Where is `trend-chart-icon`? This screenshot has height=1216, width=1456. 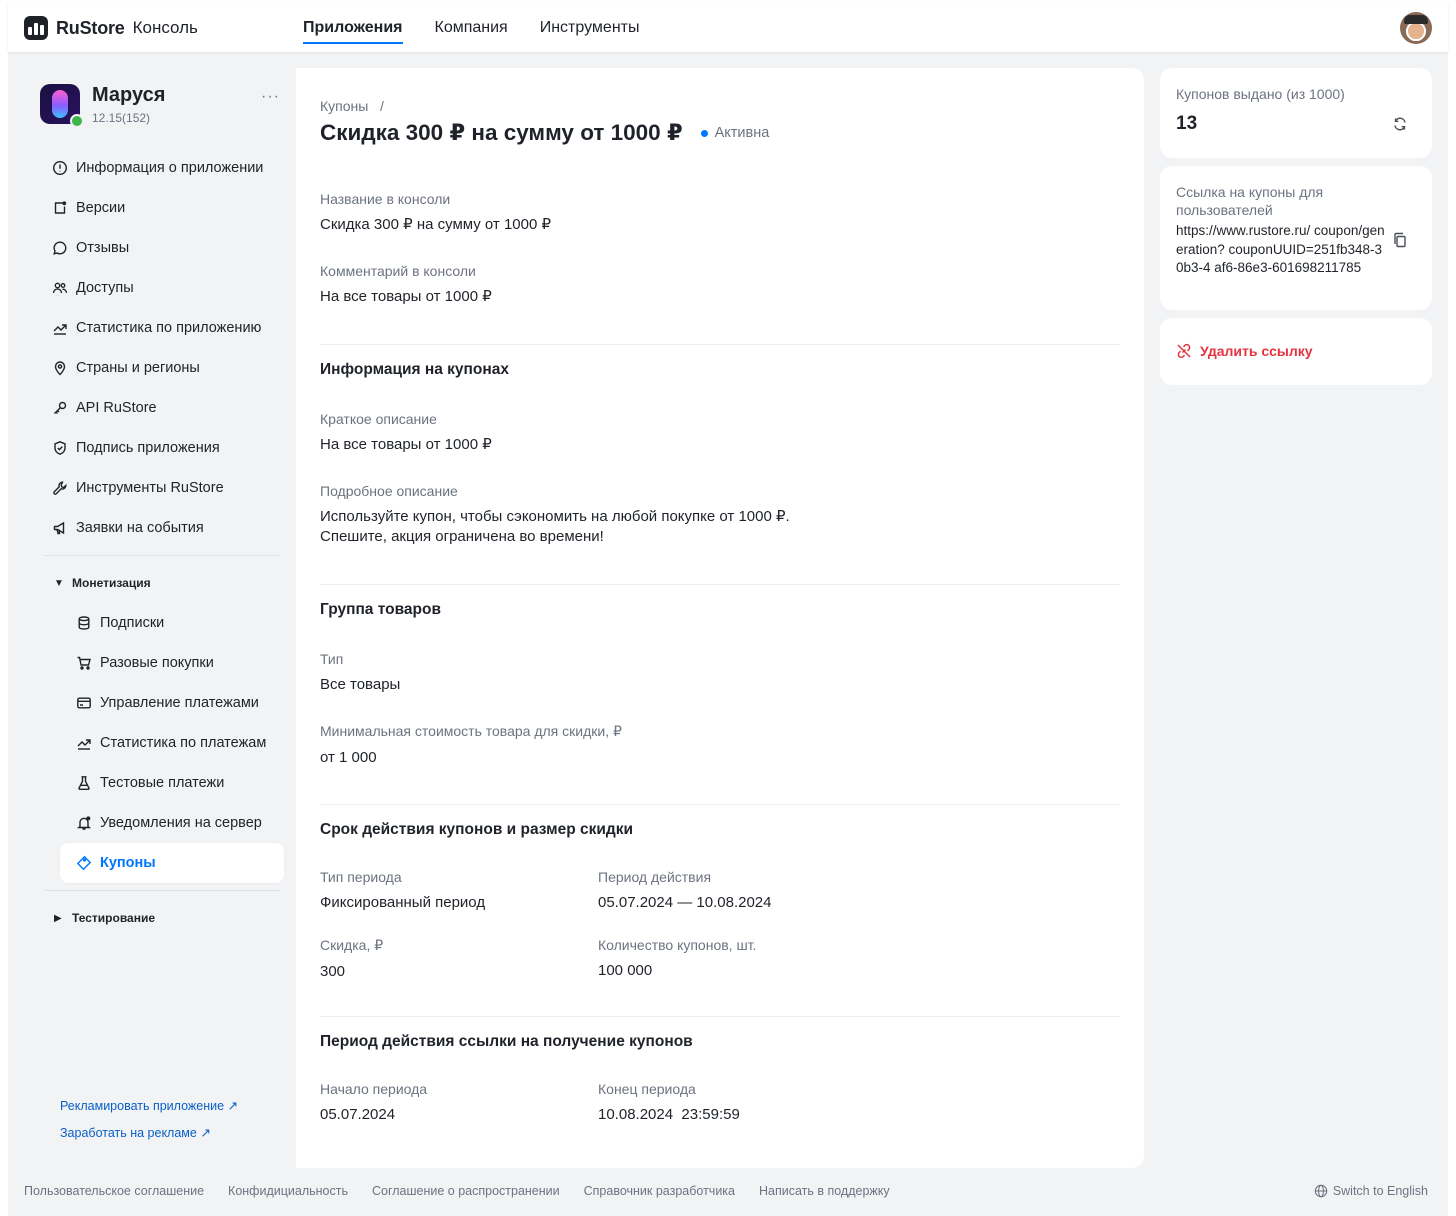 trend-chart-icon is located at coordinates (60, 328).